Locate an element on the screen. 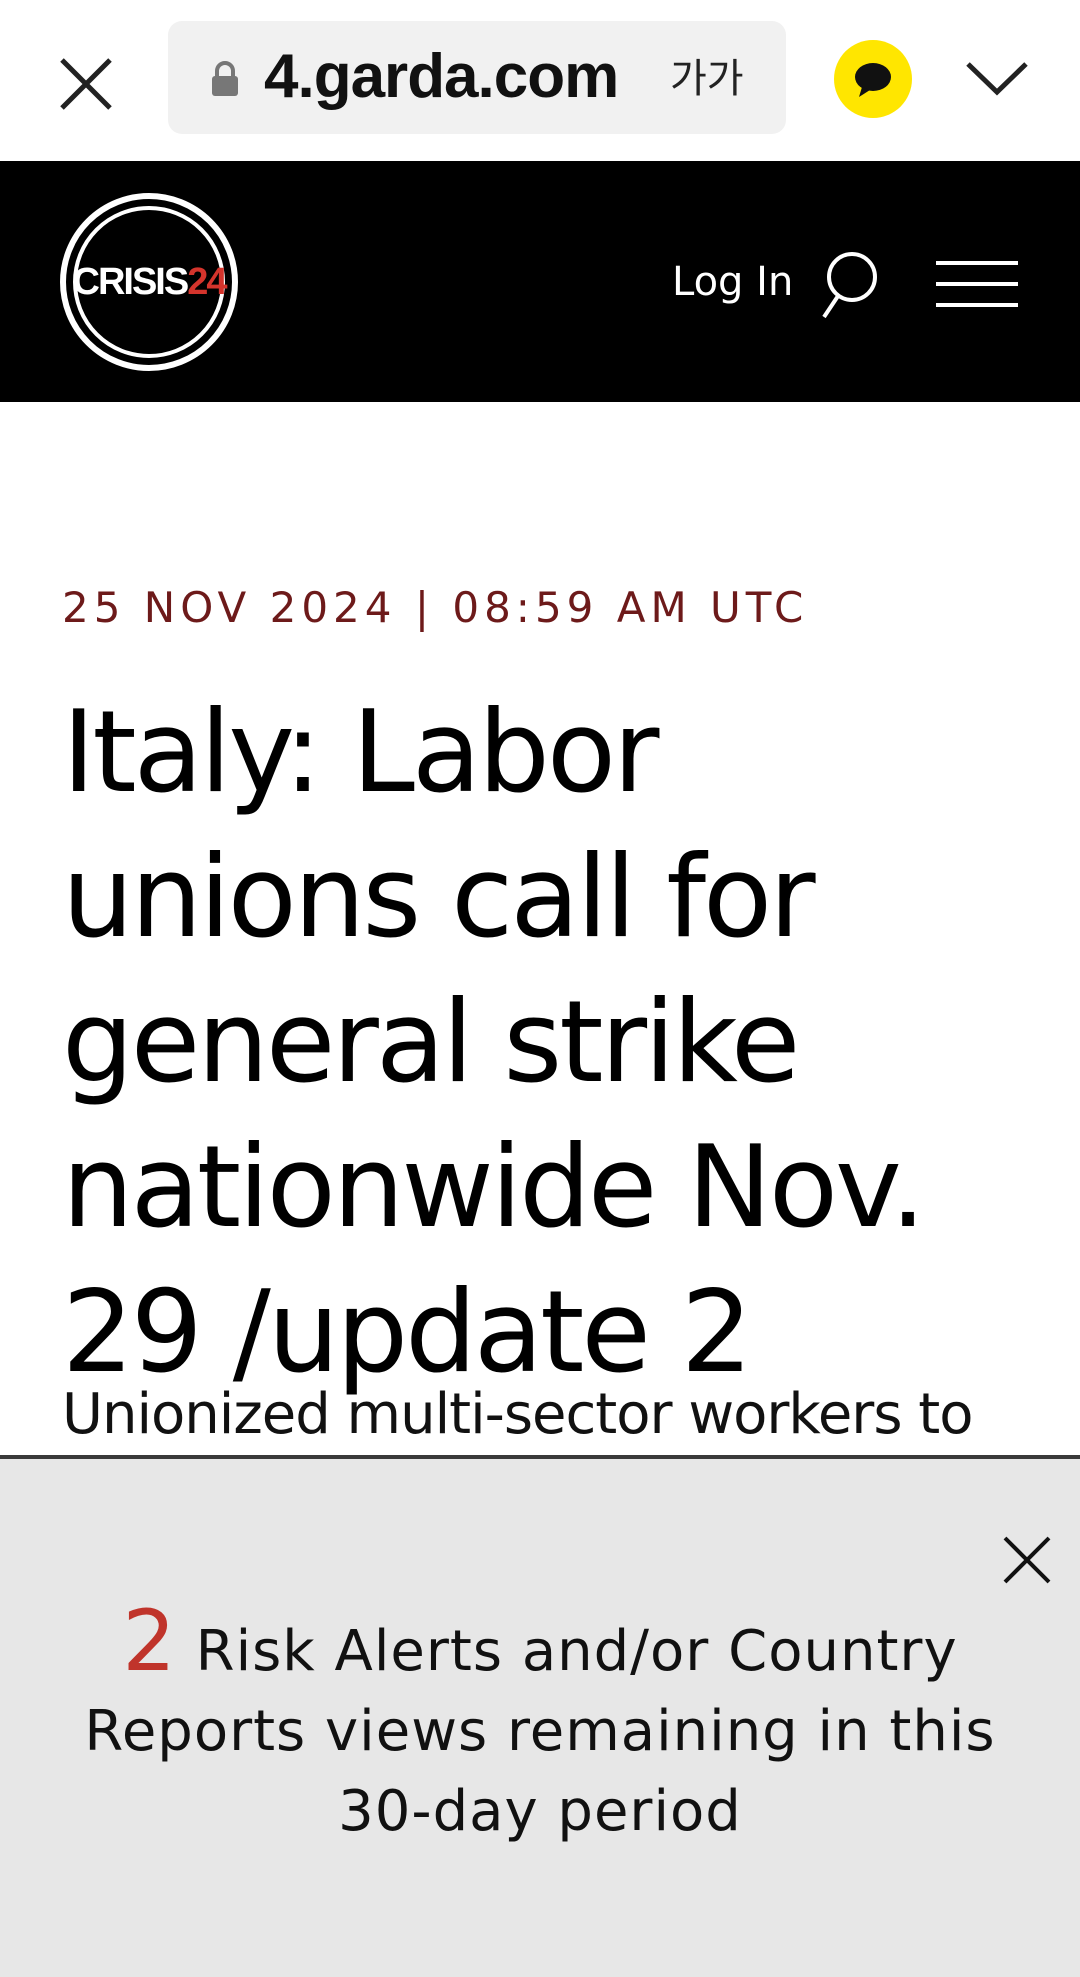 This screenshot has width=1080, height=1977. crisis24-logo: CRISIS24 is located at coordinates (149, 282).